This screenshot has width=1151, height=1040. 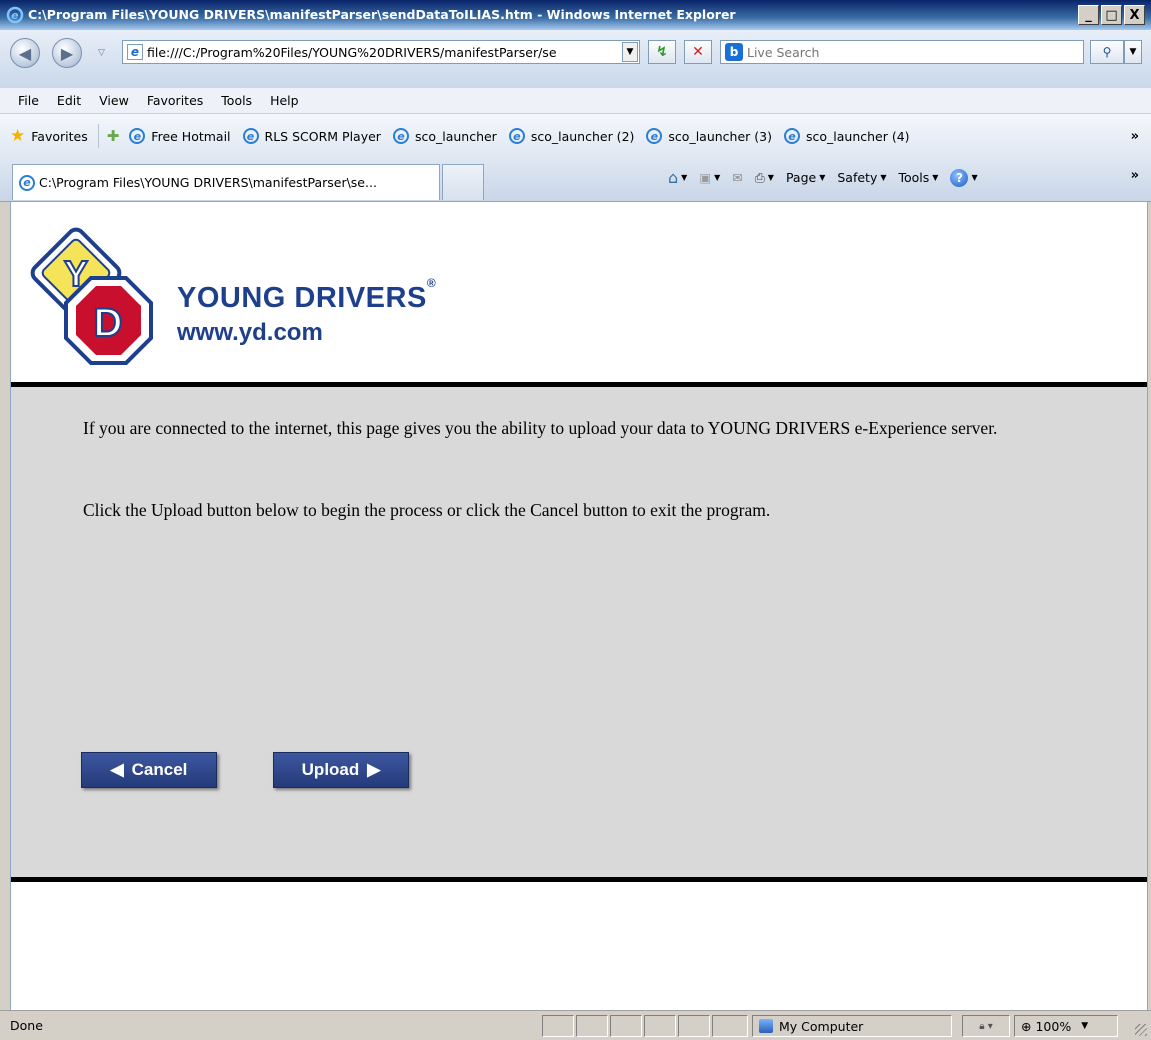 What do you see at coordinates (959, 177) in the screenshot?
I see `help-icon: ?` at bounding box center [959, 177].